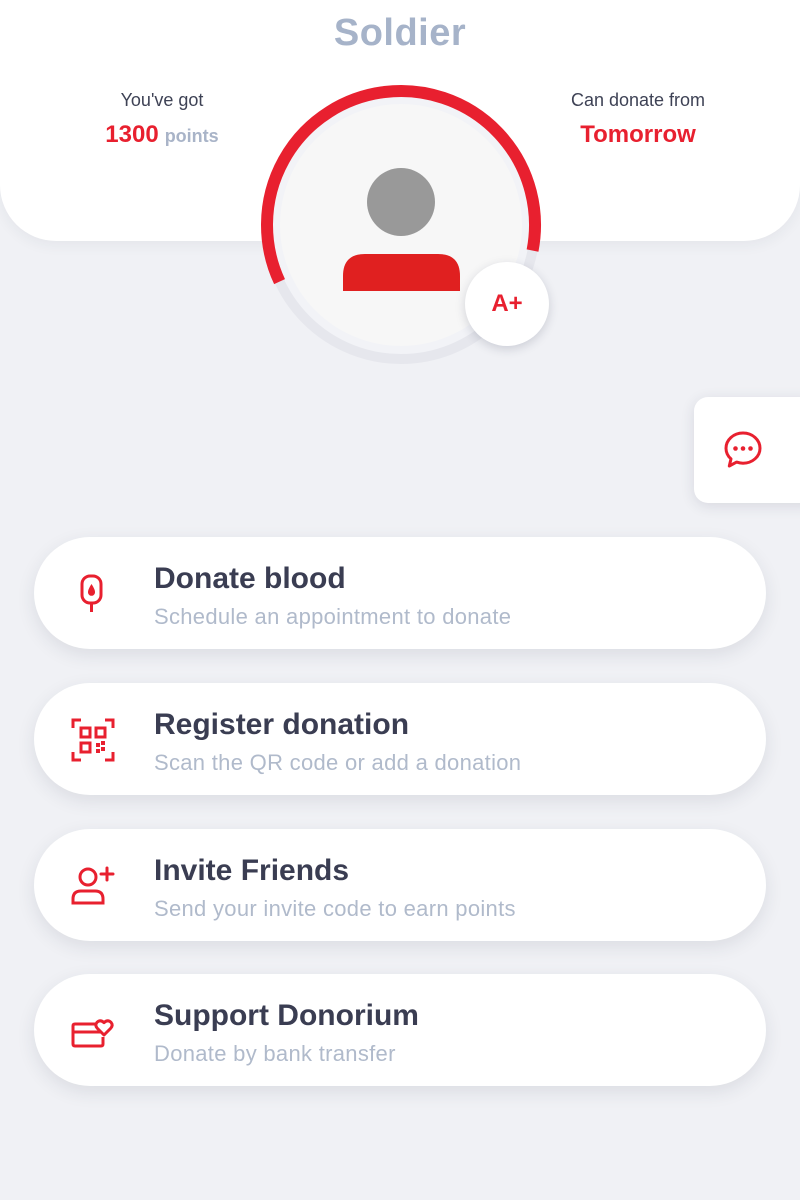  I want to click on donate-blood-title: Donate blood, so click(250, 578).